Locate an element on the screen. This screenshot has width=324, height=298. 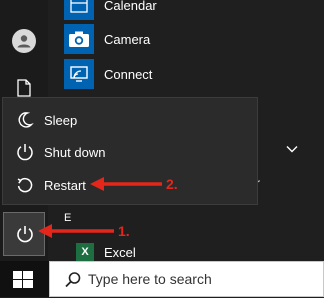
moon-icon is located at coordinates (26, 120).